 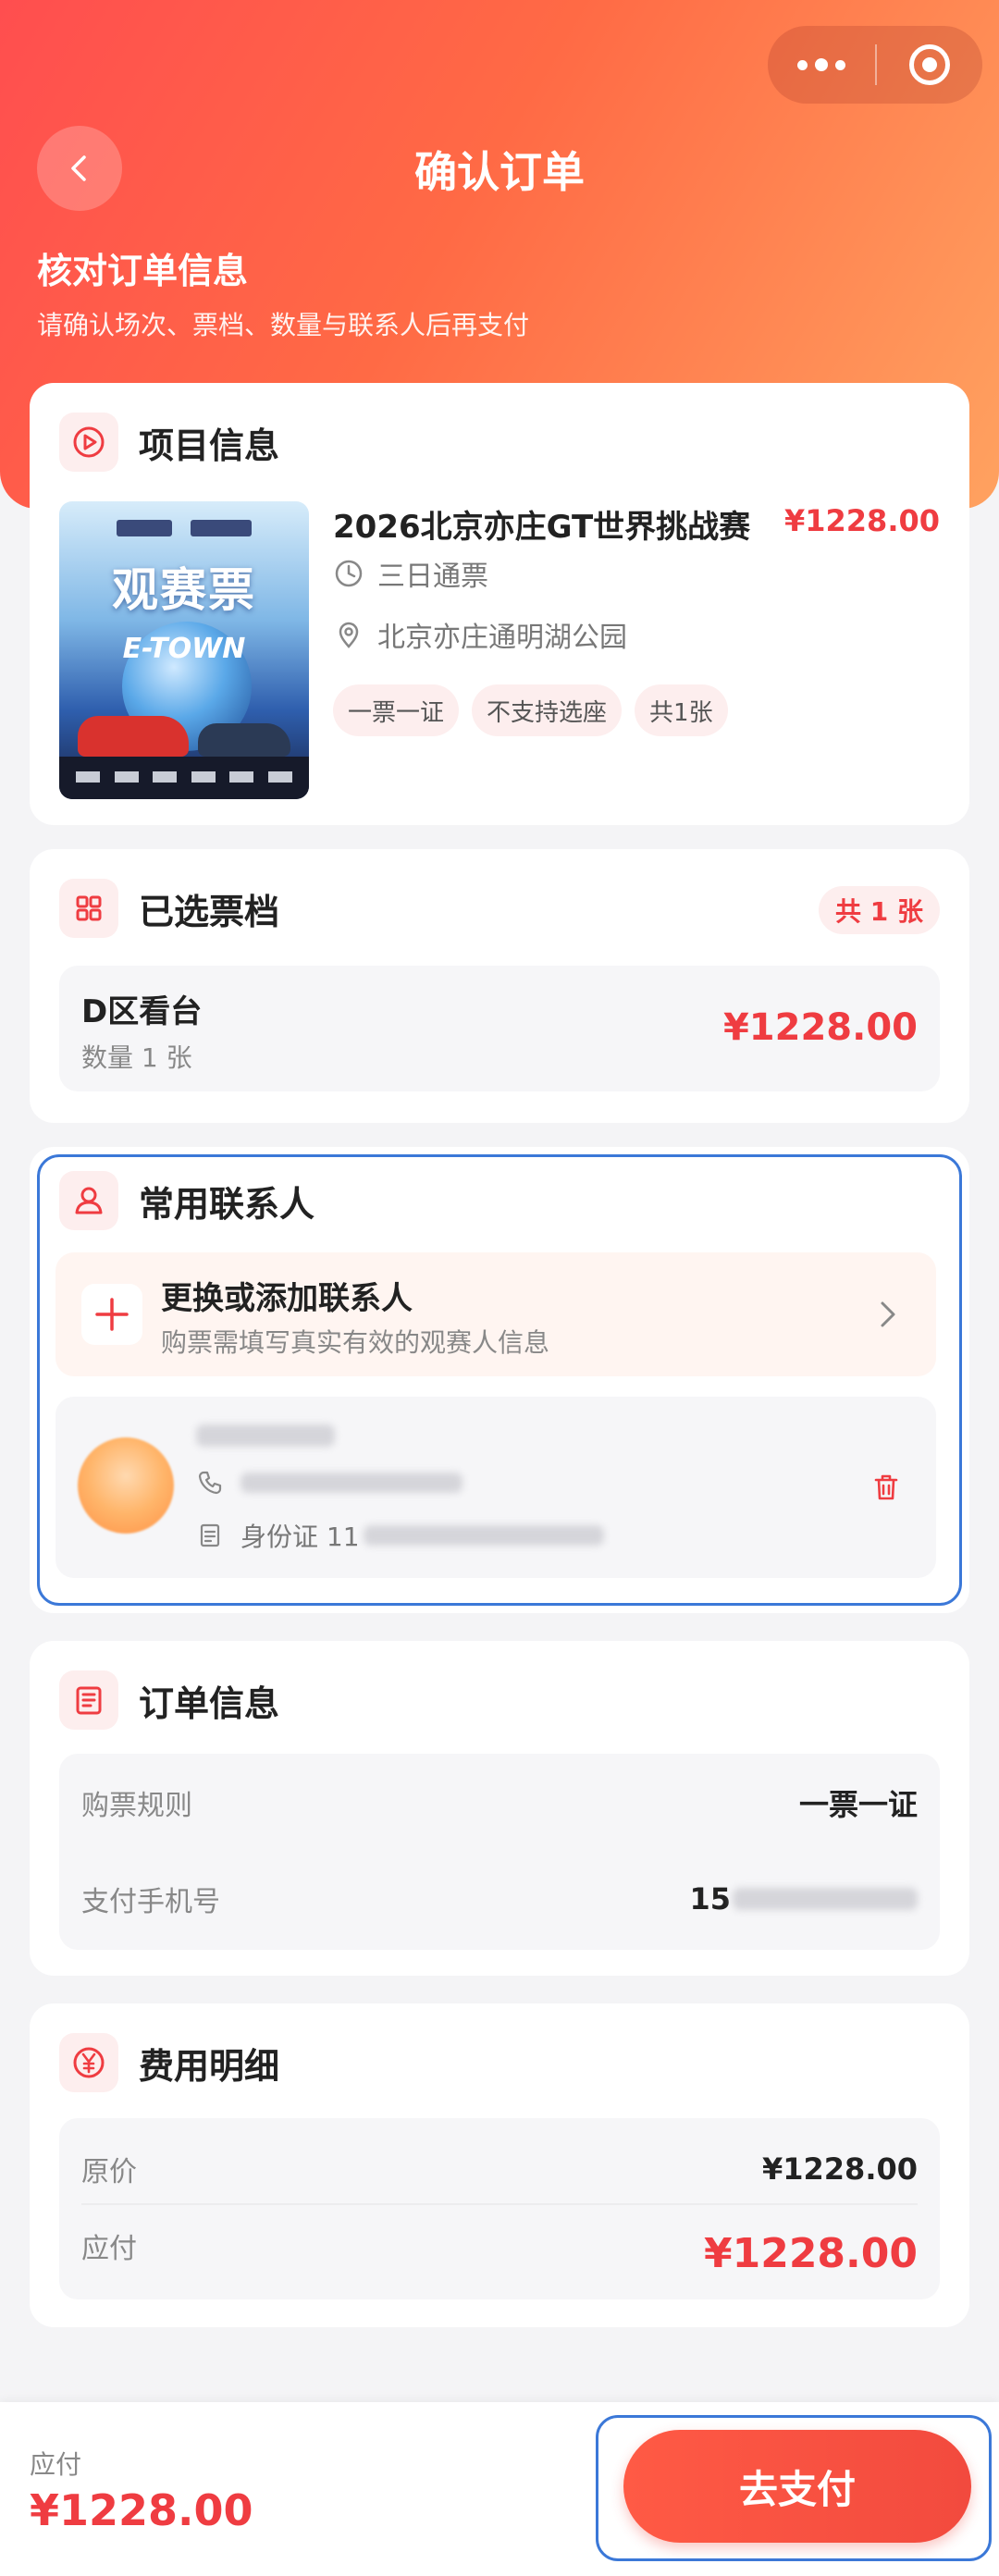 What do you see at coordinates (137, 1057) in the screenshot?
I see `tier-quantity: 数量 1 张` at bounding box center [137, 1057].